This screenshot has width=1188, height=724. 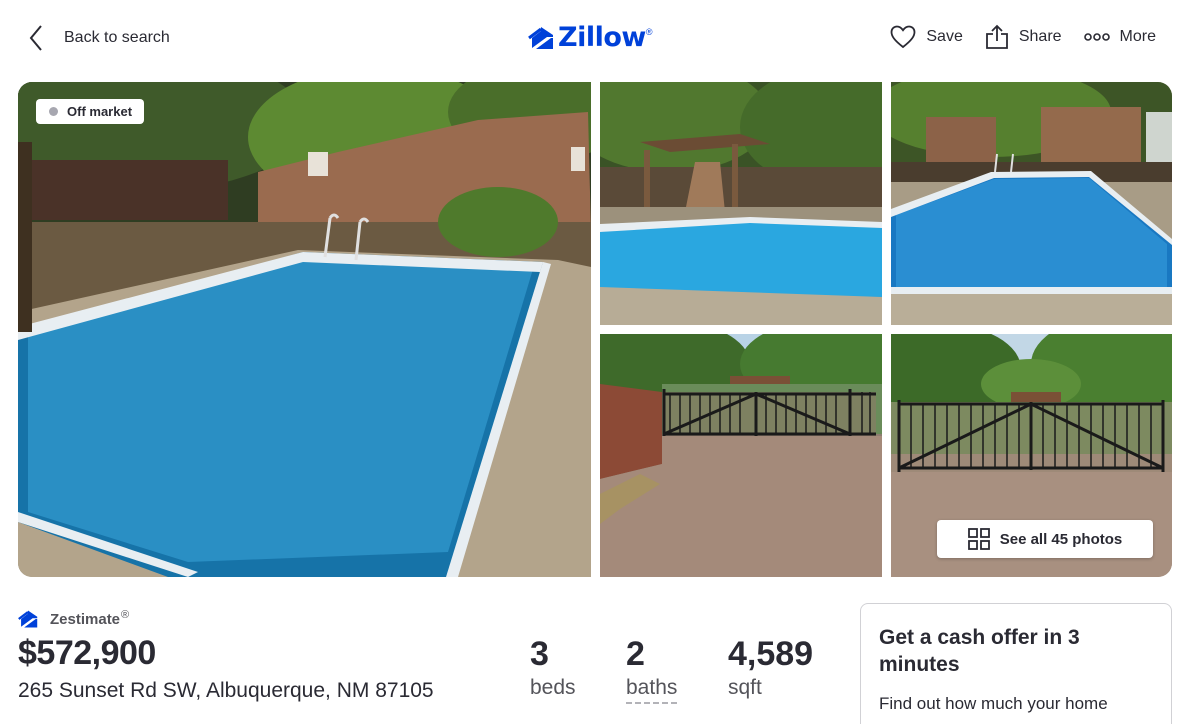 What do you see at coordinates (903, 37) in the screenshot?
I see `heart-icon` at bounding box center [903, 37].